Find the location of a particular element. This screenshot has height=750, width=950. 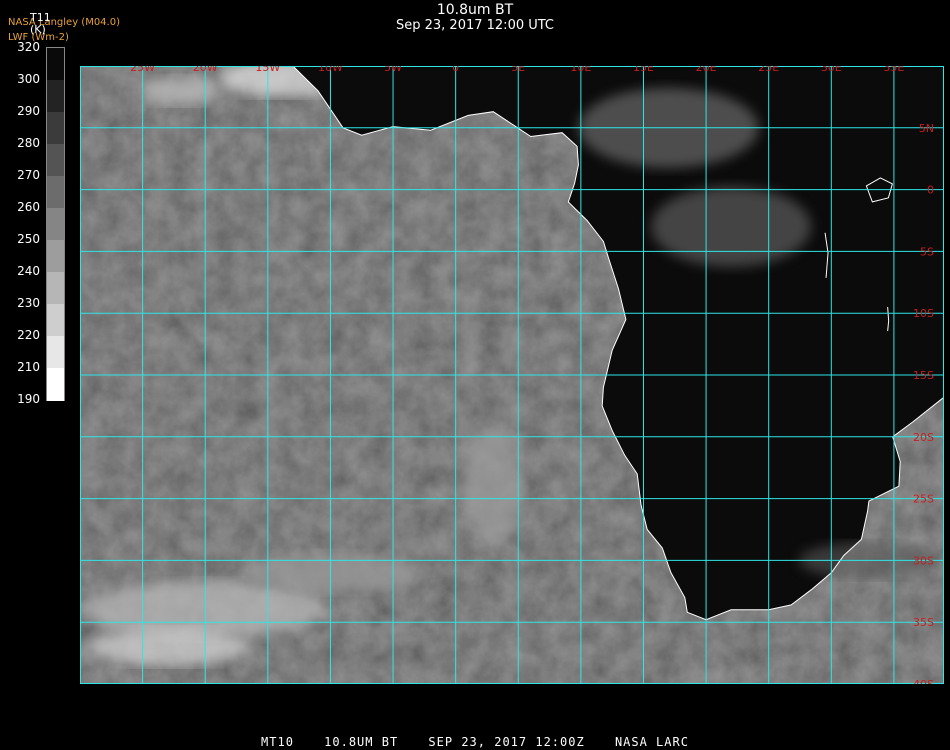

longitude-label: 25W is located at coordinates (142, 70).